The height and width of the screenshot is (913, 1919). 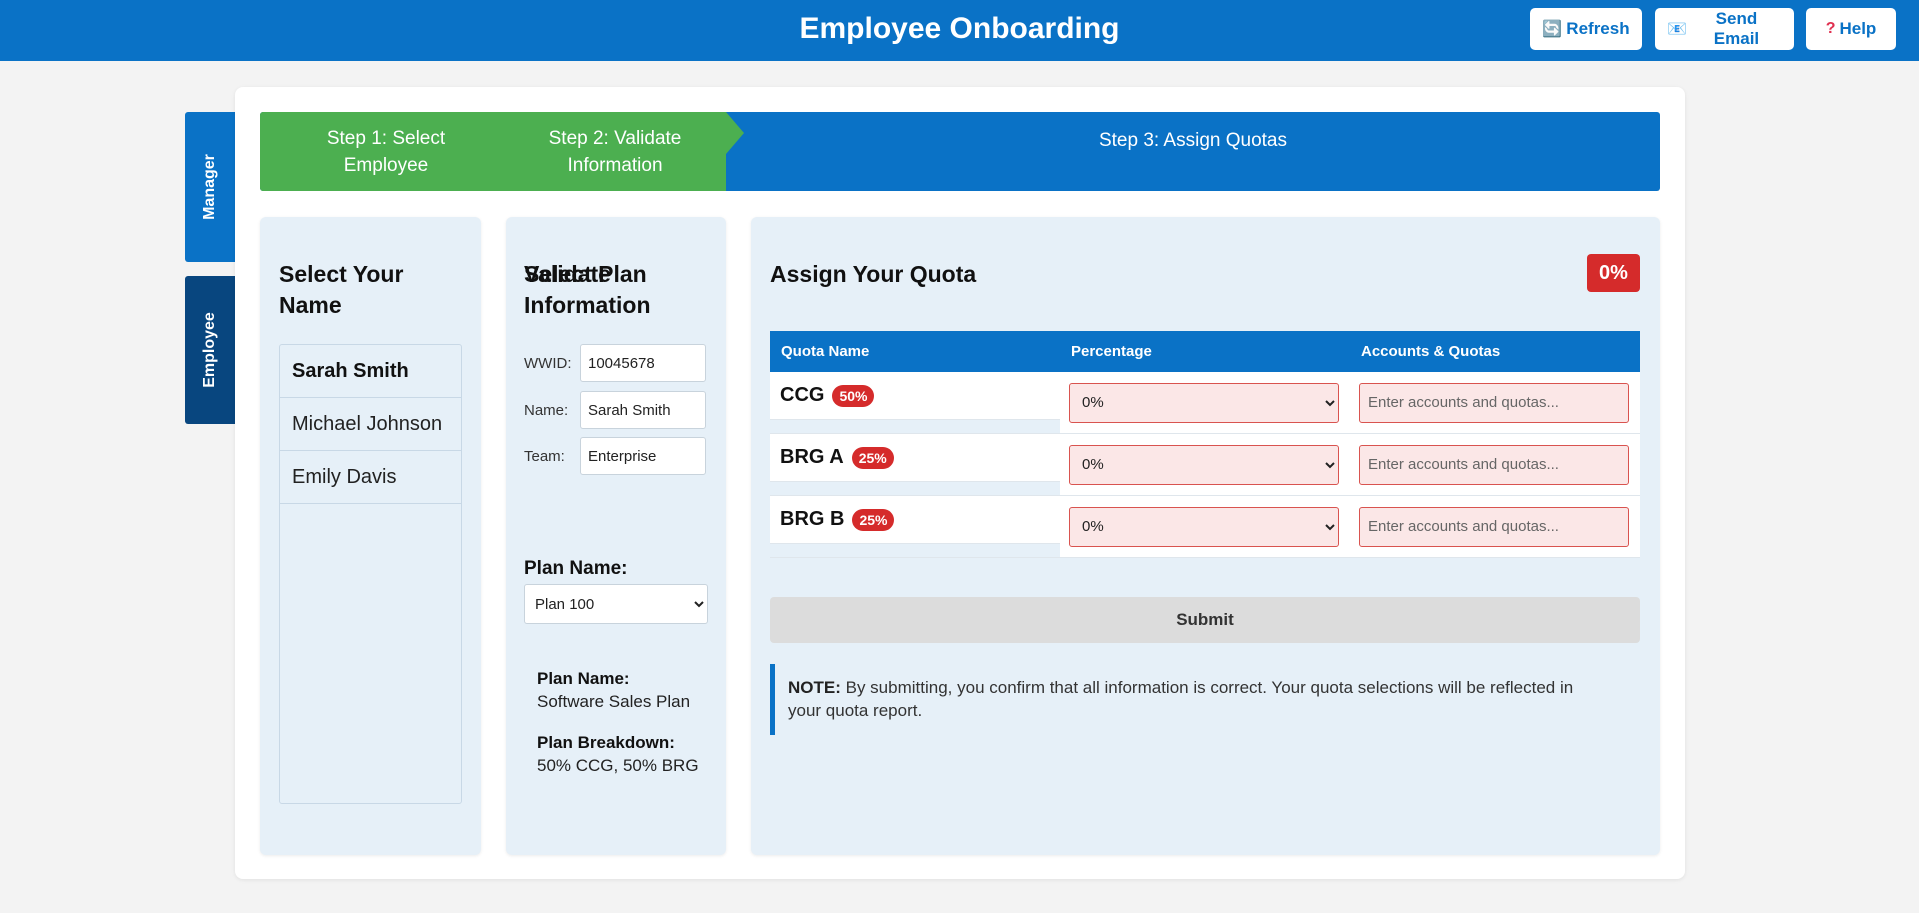 What do you see at coordinates (643, 363) in the screenshot?
I see `wwid-field` at bounding box center [643, 363].